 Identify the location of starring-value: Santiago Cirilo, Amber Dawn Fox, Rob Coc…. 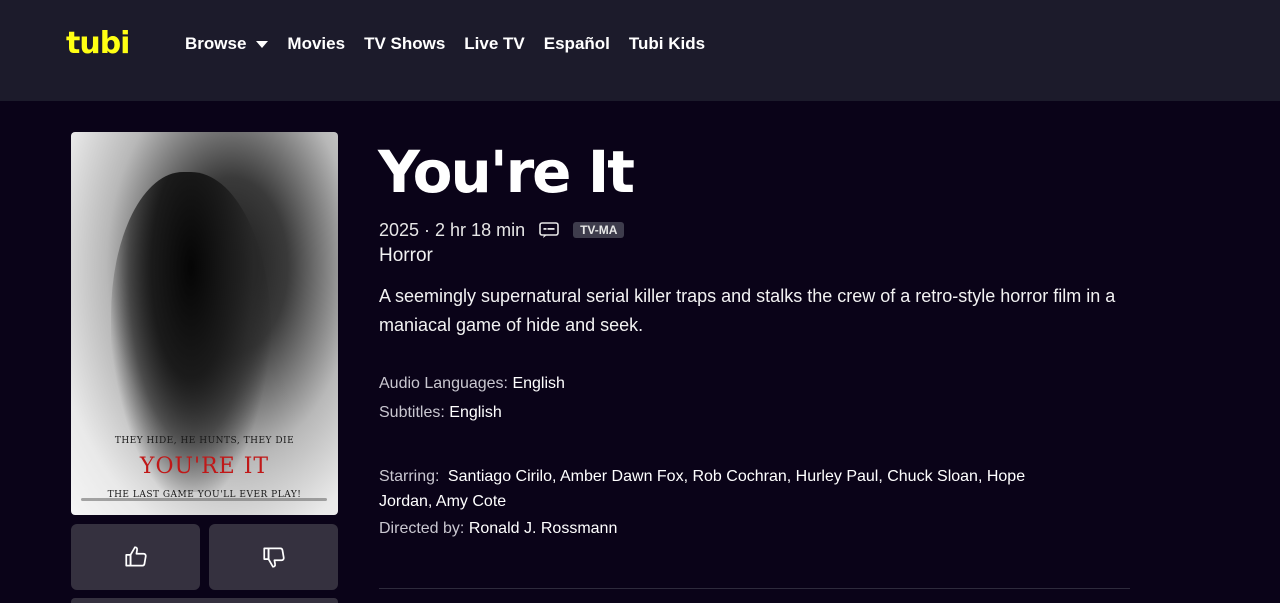
(702, 489).